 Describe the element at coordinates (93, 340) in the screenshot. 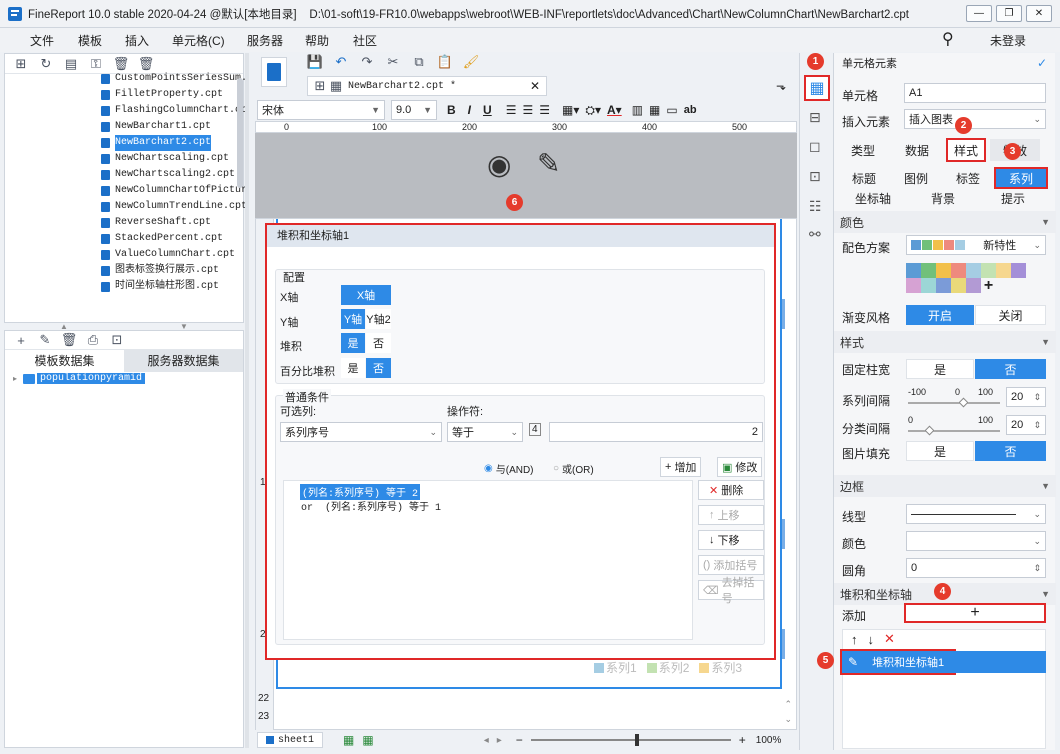

I see `preview-icon: ⎙` at that location.